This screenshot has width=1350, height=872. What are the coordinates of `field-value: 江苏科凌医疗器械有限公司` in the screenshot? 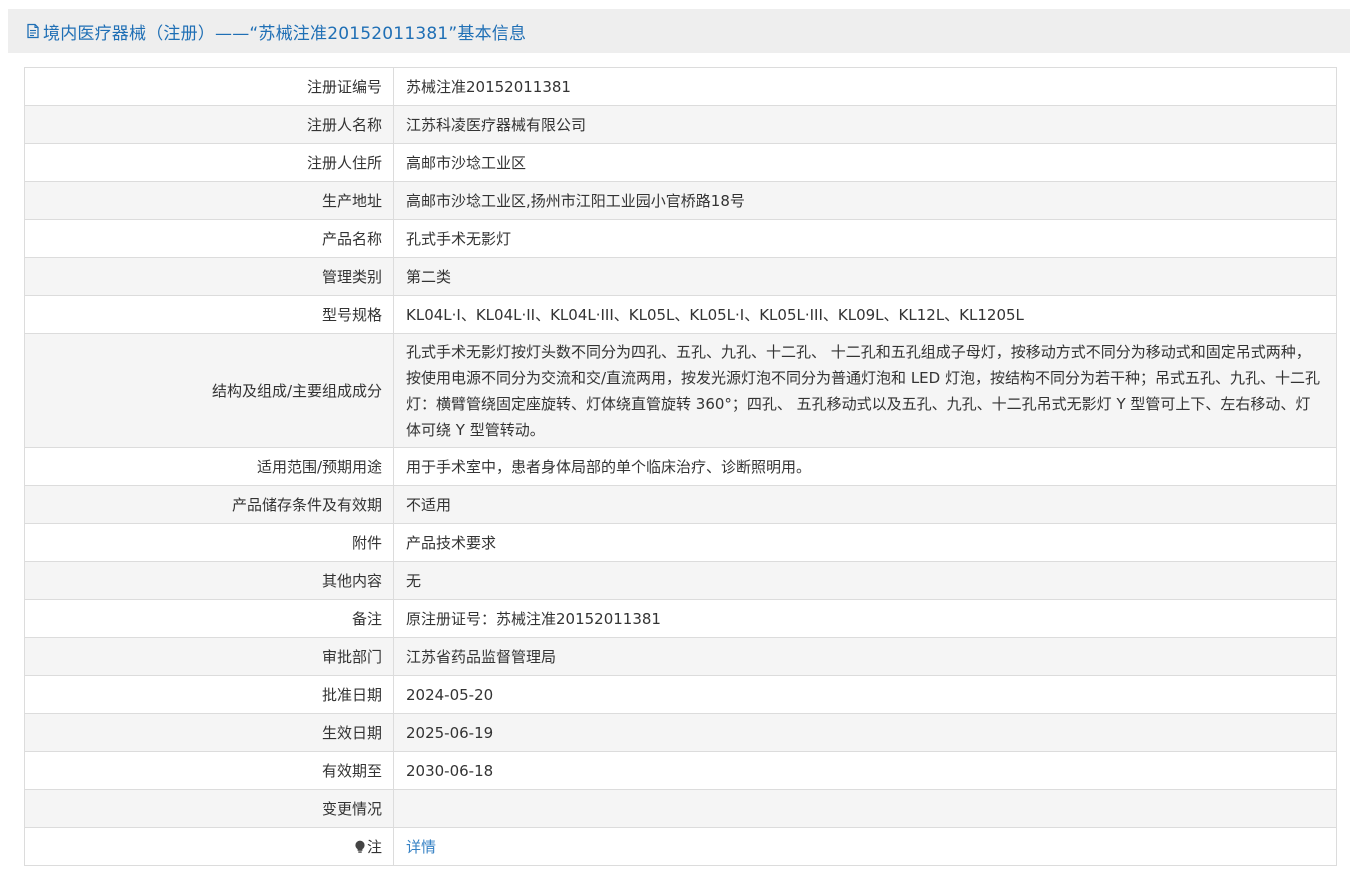 It's located at (865, 124).